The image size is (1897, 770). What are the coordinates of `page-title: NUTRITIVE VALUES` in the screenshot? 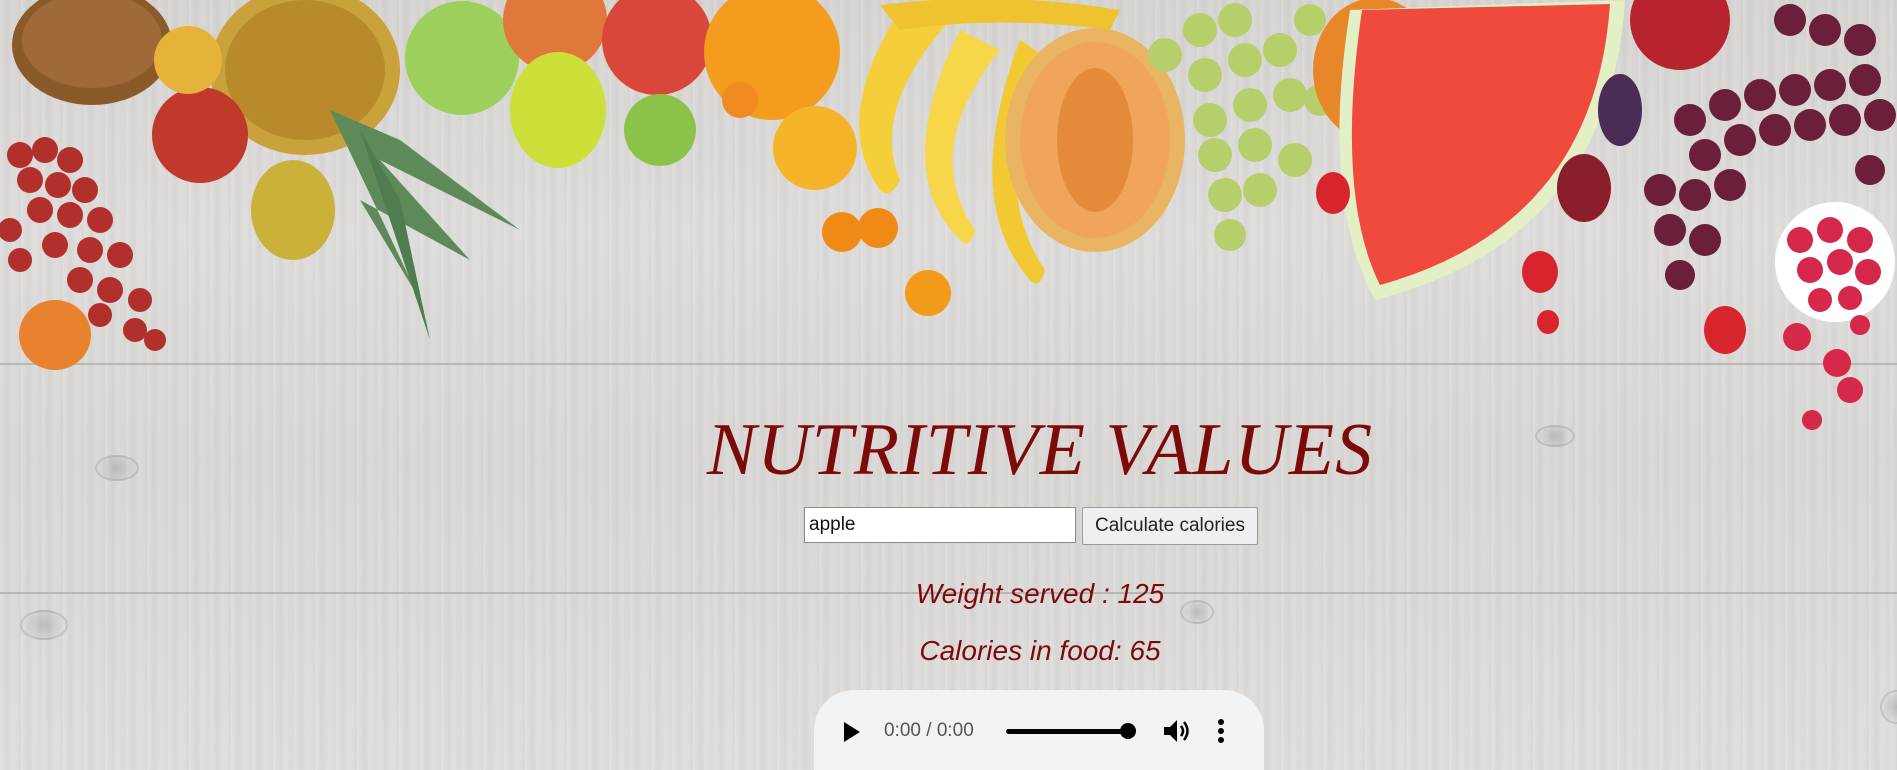 It's located at (1040, 450).